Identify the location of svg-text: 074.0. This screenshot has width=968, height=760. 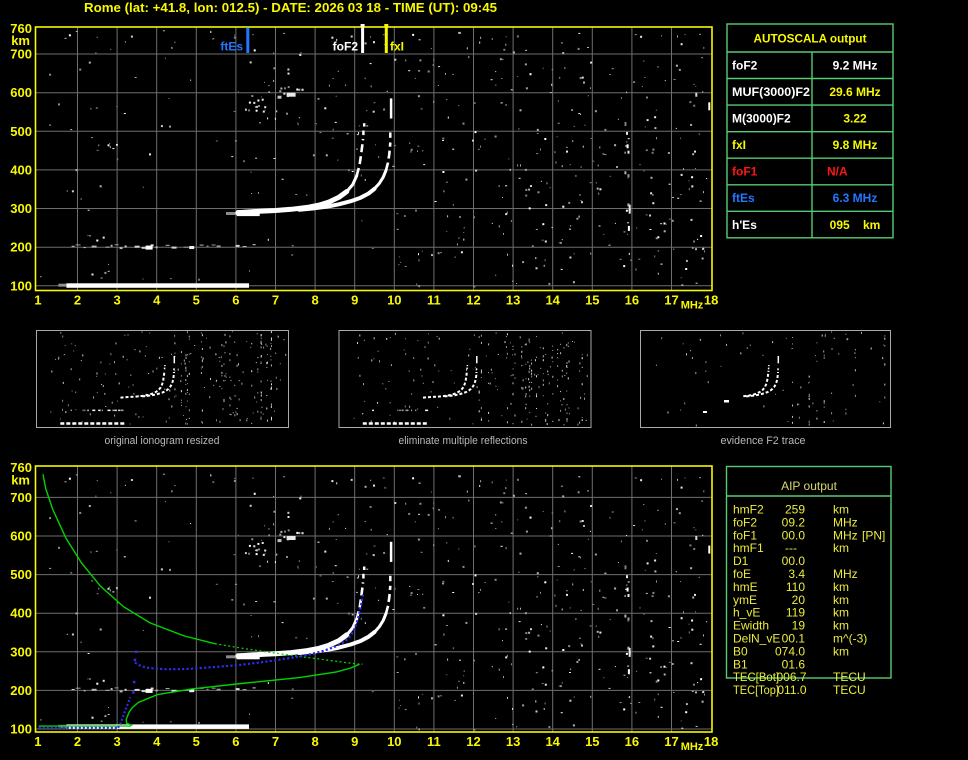
(790, 651).